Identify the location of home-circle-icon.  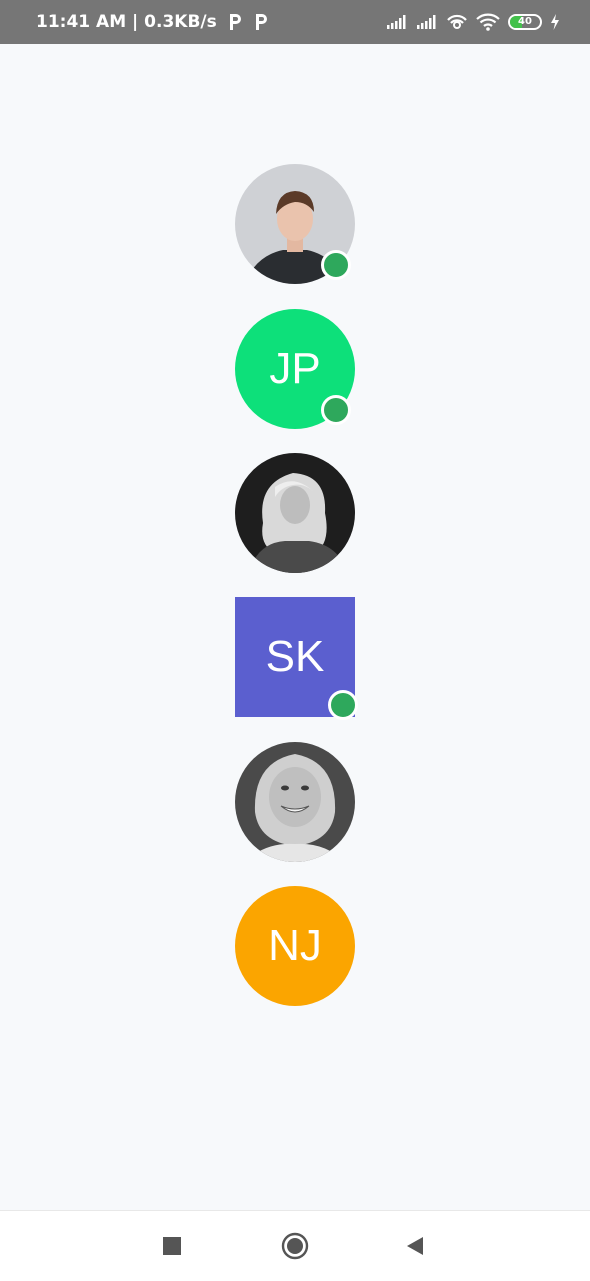
(295, 1246).